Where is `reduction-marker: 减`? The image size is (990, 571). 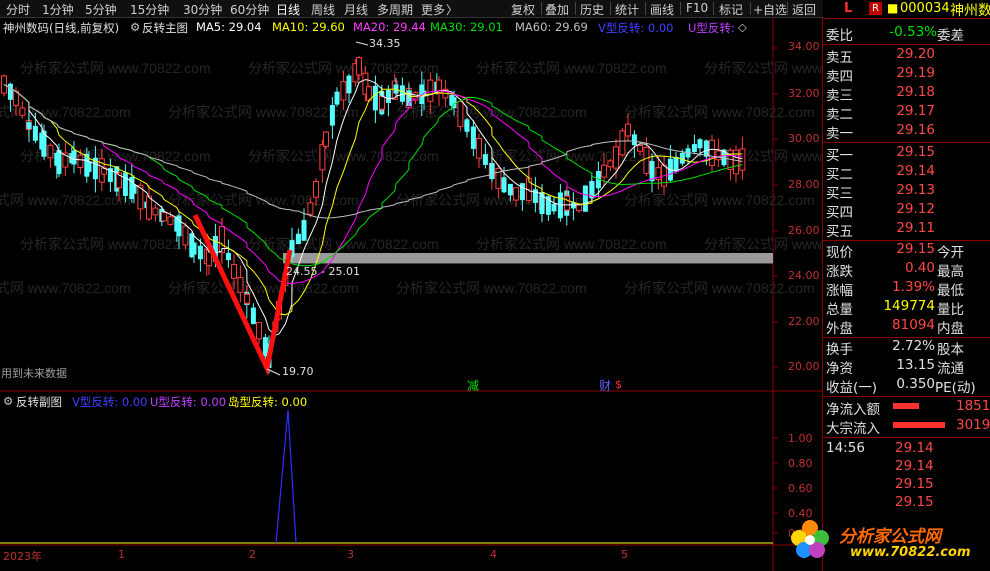
reduction-marker: 减 is located at coordinates (473, 385).